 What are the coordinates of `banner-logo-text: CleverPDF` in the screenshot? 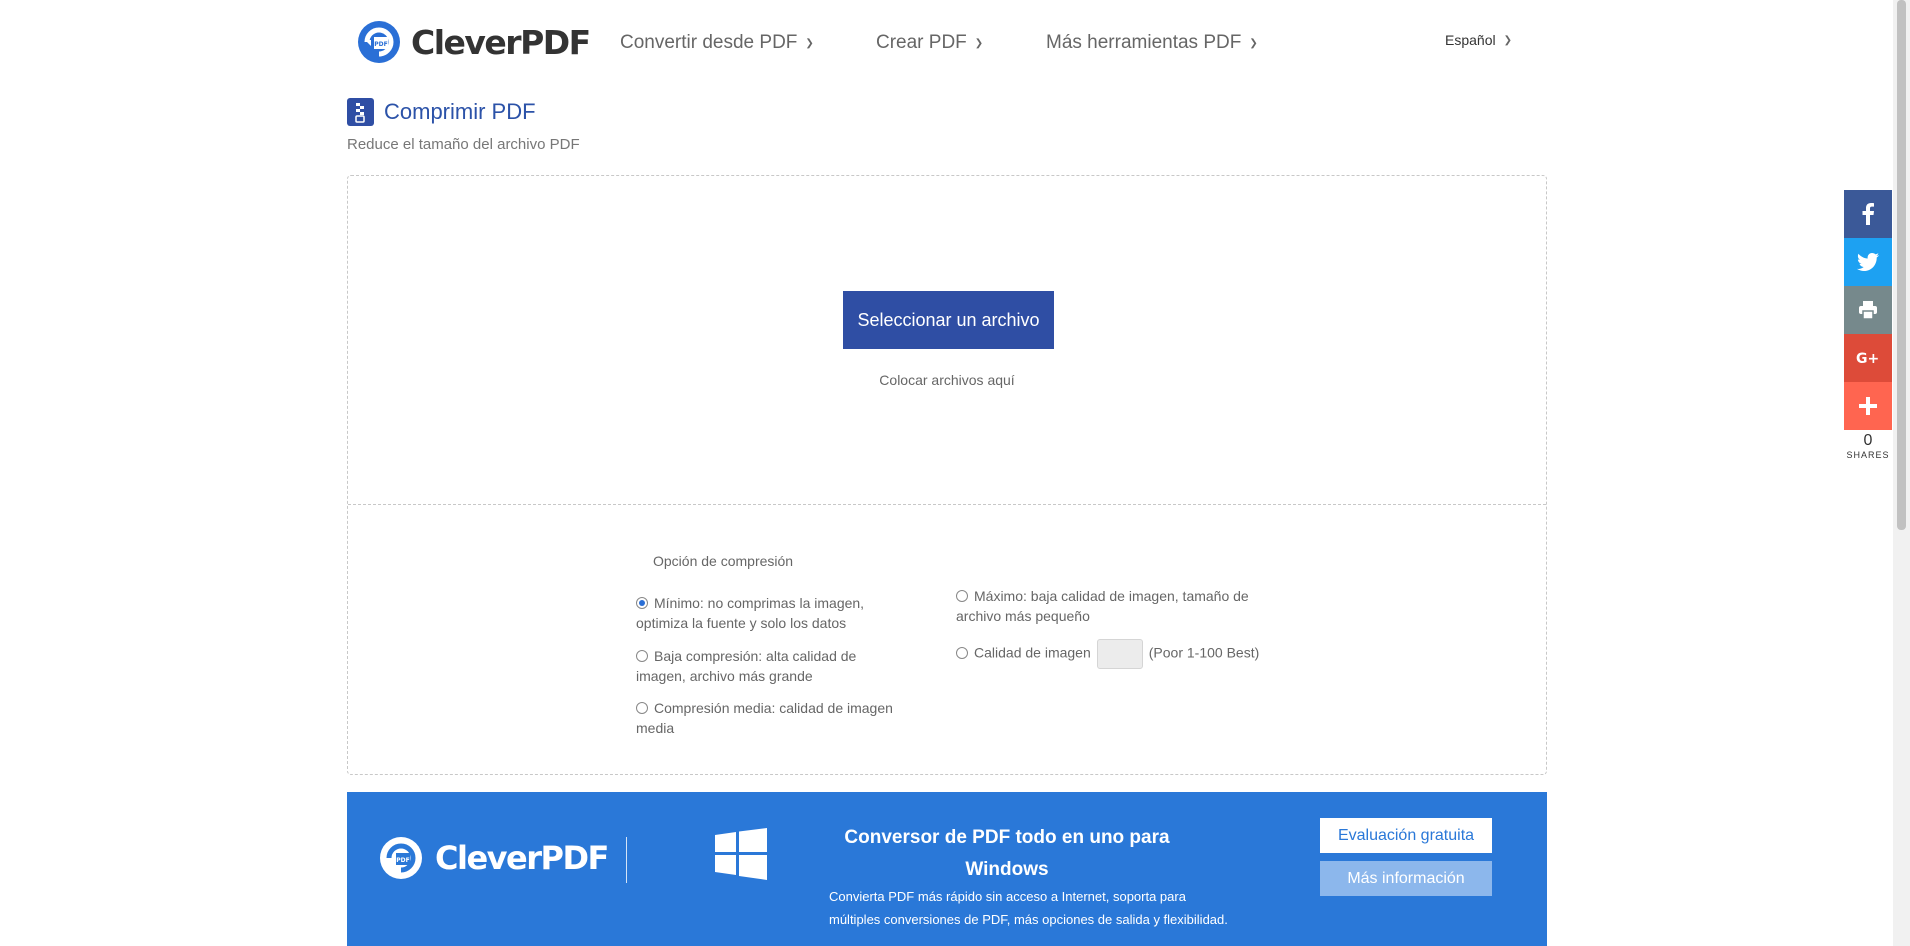 It's located at (522, 858).